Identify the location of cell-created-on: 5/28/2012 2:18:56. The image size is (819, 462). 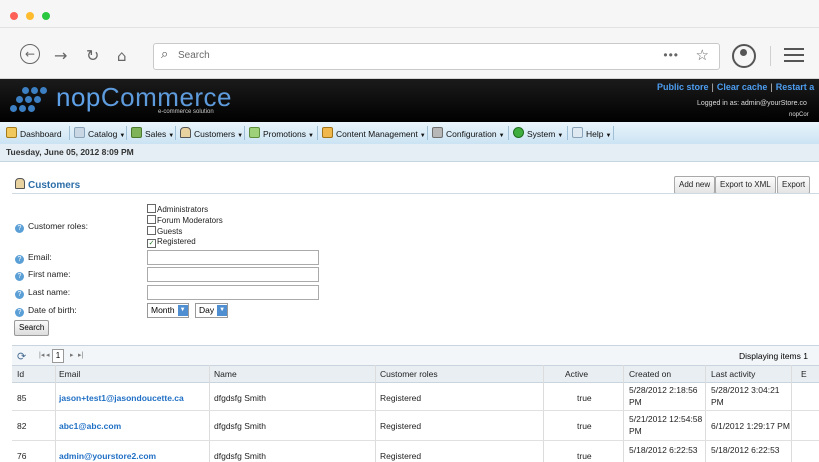
(663, 390).